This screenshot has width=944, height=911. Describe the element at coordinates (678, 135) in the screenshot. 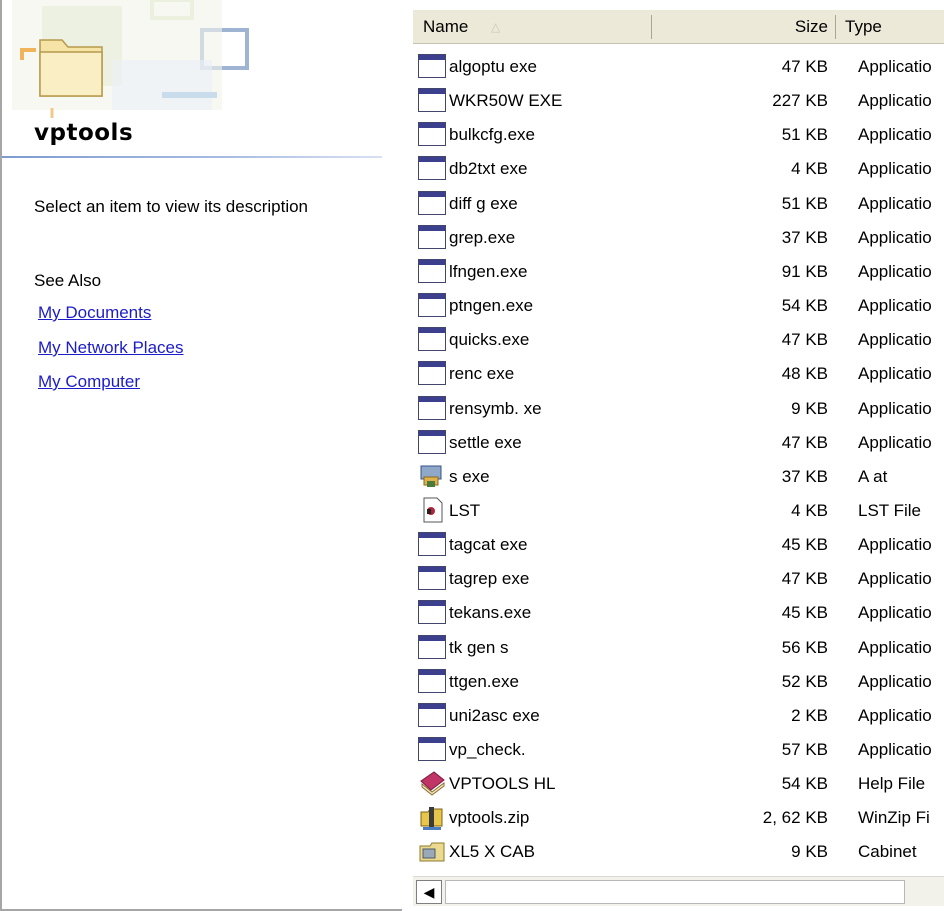

I see `file-row: bulkcfg.exe 51 KB Applicatio` at that location.